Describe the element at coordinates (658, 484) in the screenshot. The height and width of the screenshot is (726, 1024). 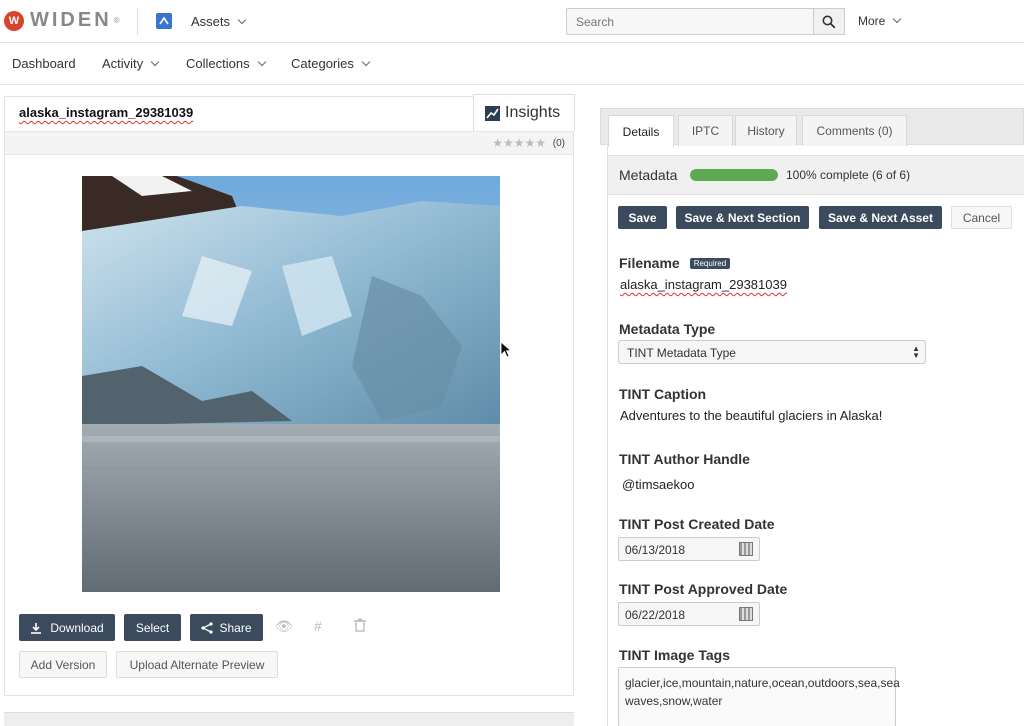
I see `author-handle-field: @timsaekoo` at that location.